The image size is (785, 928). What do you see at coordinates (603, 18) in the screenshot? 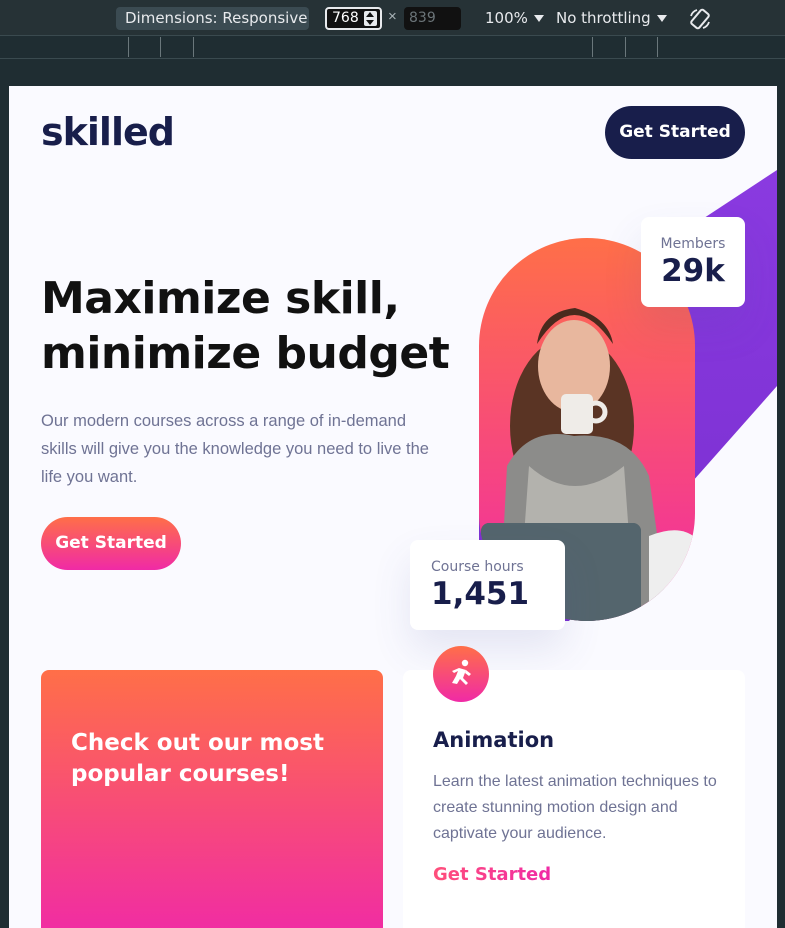
I see `throttle-label: No throttling` at bounding box center [603, 18].